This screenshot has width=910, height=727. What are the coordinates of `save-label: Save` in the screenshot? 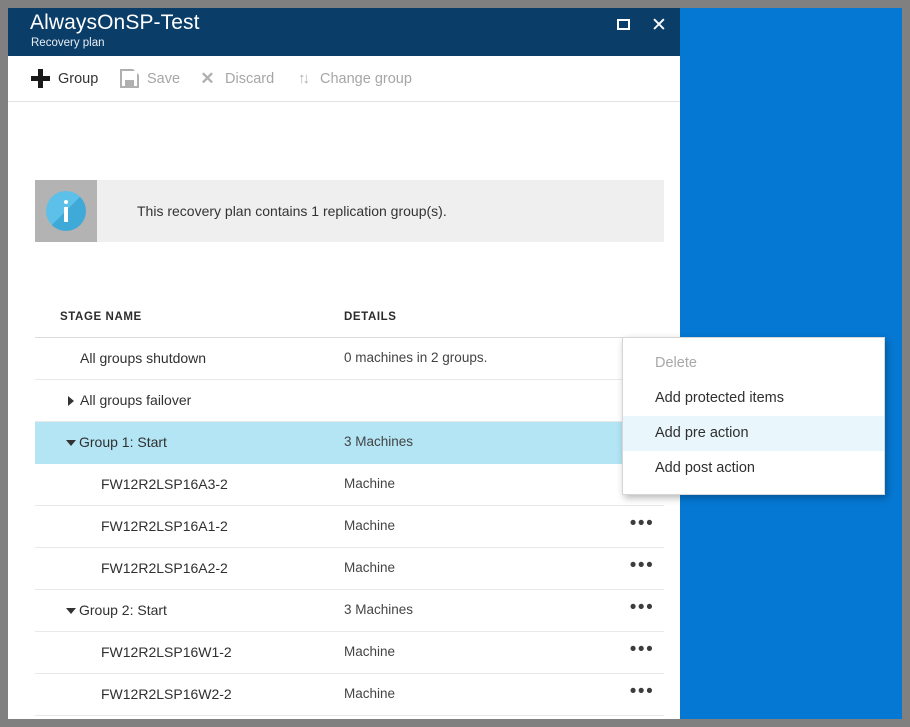 It's located at (164, 78).